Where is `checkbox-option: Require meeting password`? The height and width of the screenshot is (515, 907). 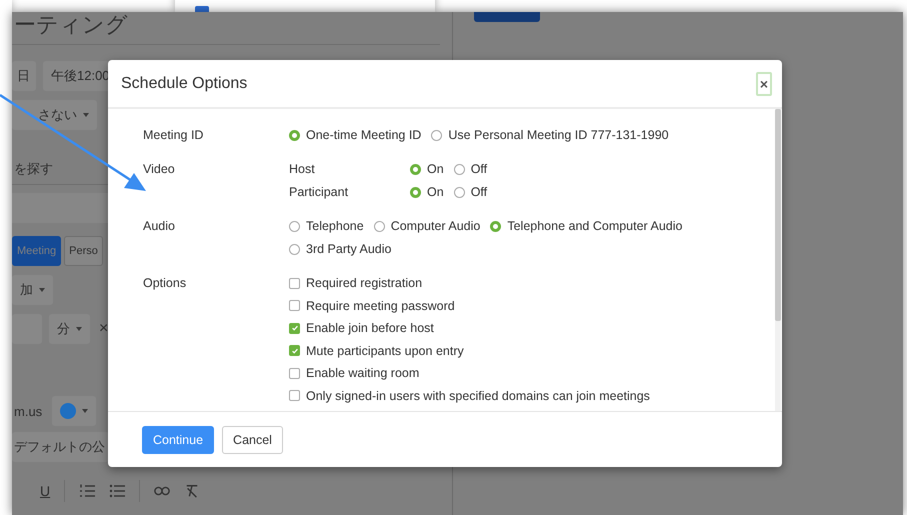
checkbox-option: Require meeting password is located at coordinates (469, 305).